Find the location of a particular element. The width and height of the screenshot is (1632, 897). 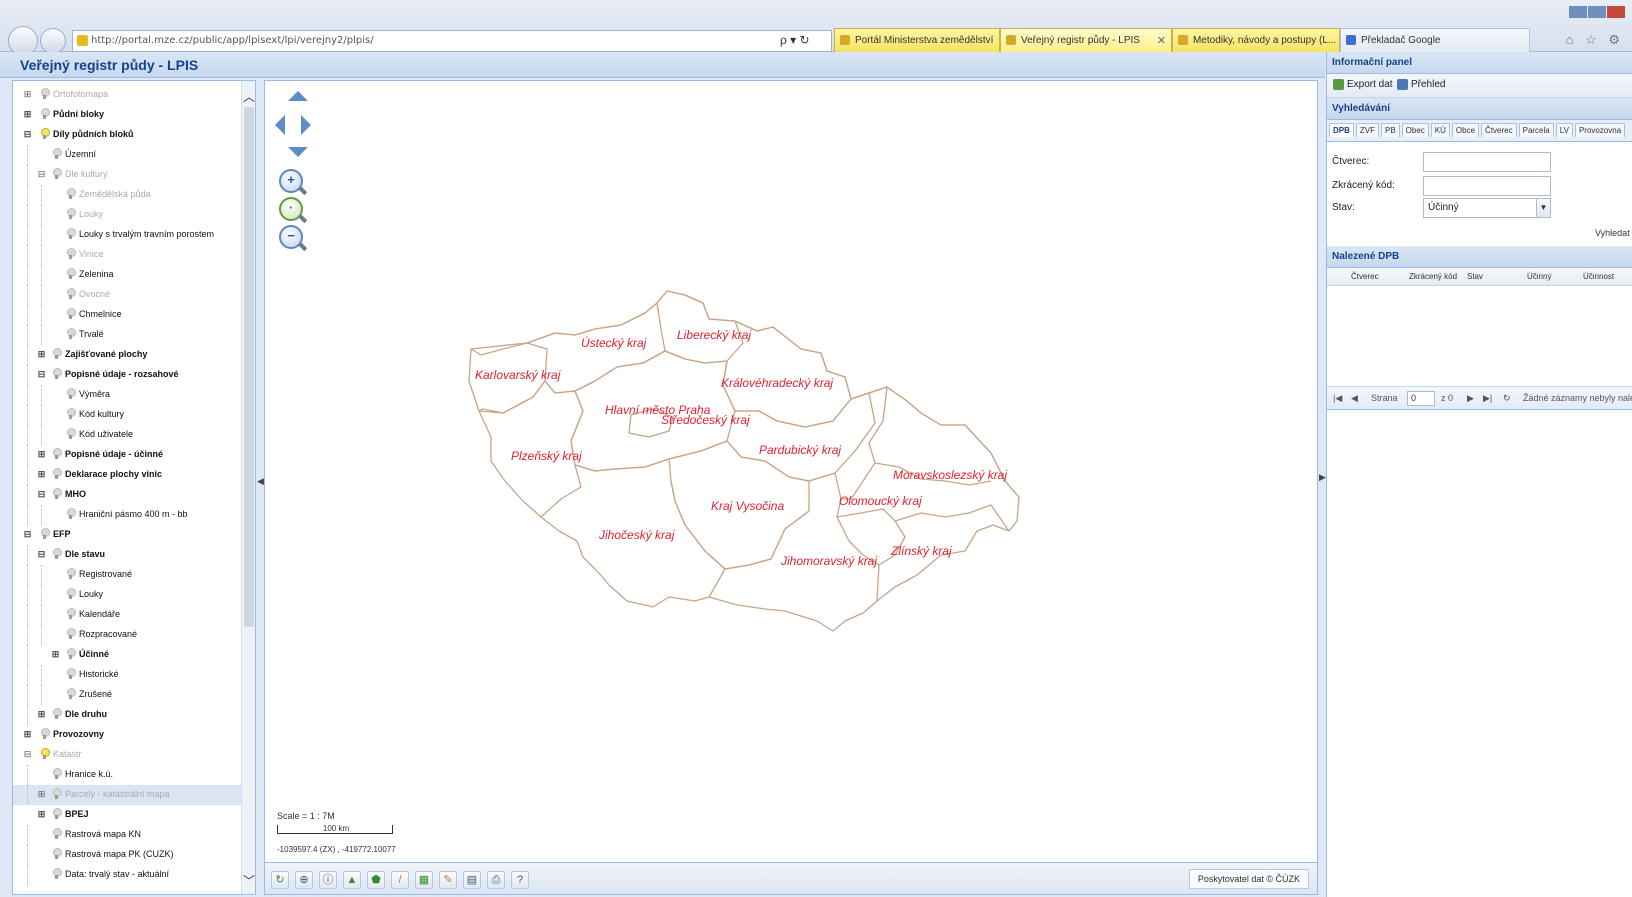

document-icon: ▤ is located at coordinates (472, 880).